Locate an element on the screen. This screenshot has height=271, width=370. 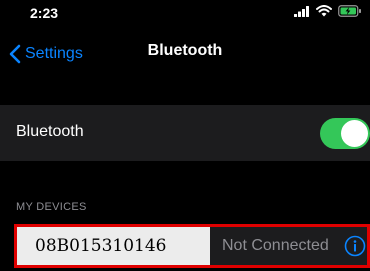
back-button-label: Settings is located at coordinates (54, 53).